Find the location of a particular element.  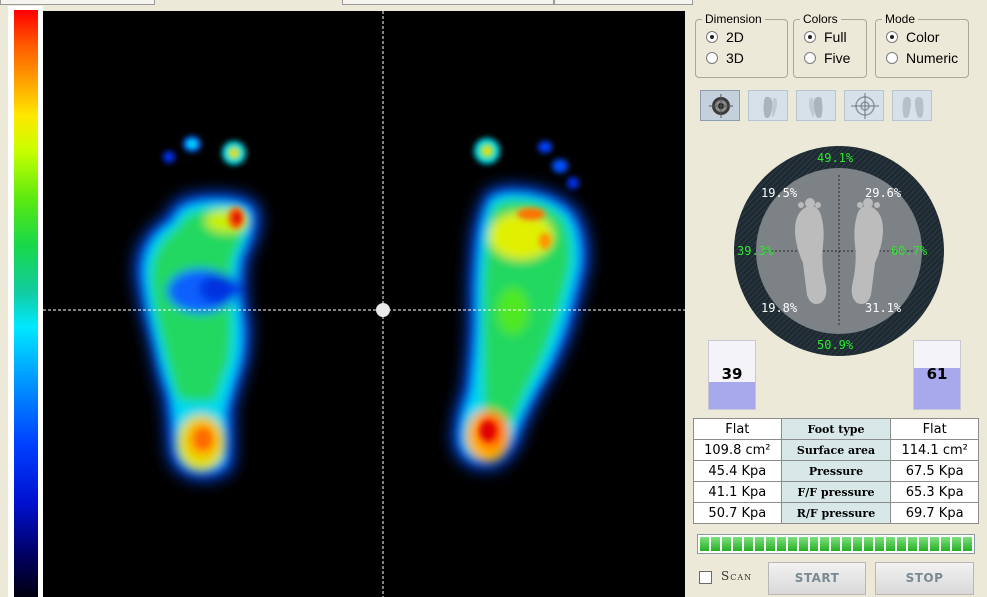

dimension-group: Dimension 2D 3D is located at coordinates (741, 45).